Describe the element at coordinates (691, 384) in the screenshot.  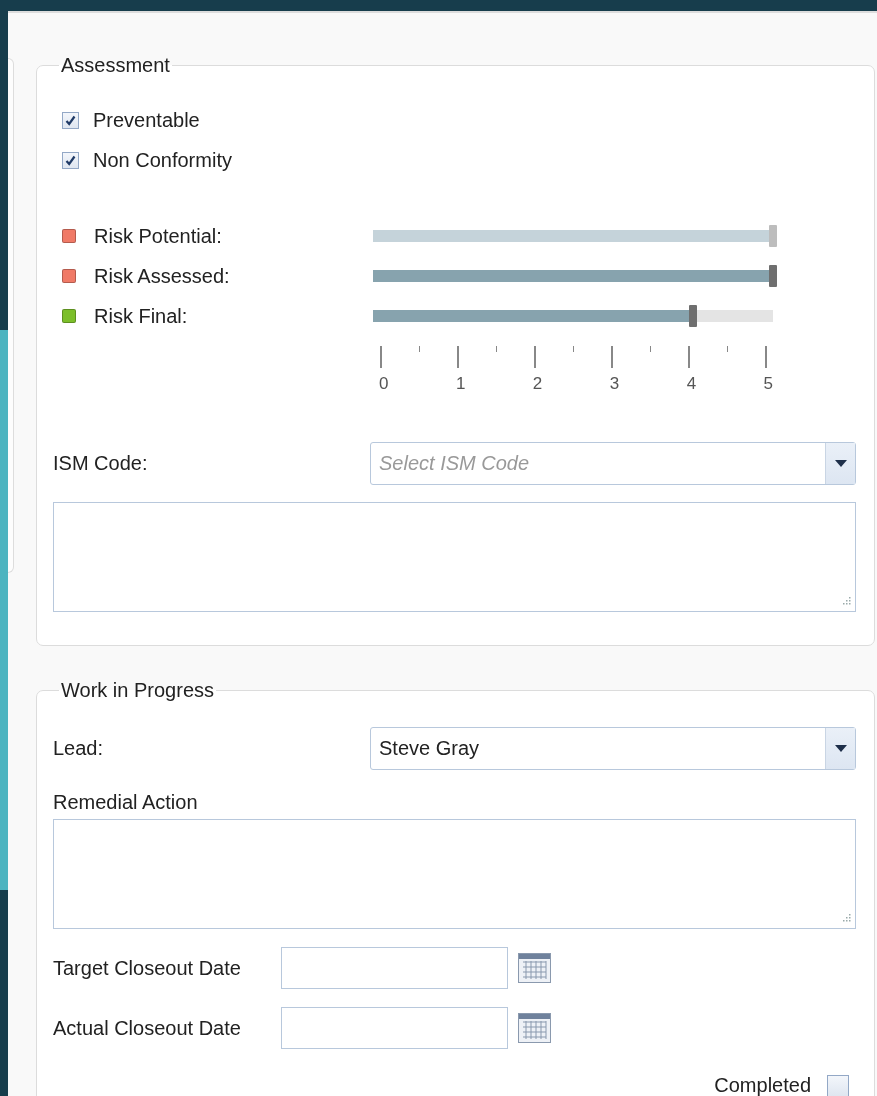
I see `scale-label: 4` at that location.